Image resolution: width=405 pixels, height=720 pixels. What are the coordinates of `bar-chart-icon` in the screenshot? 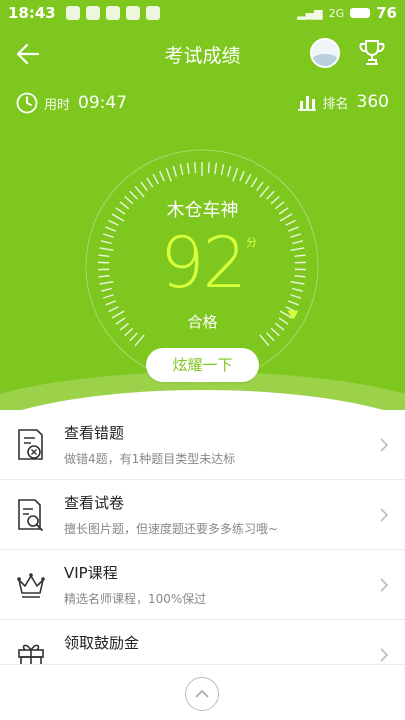 It's located at (306, 103).